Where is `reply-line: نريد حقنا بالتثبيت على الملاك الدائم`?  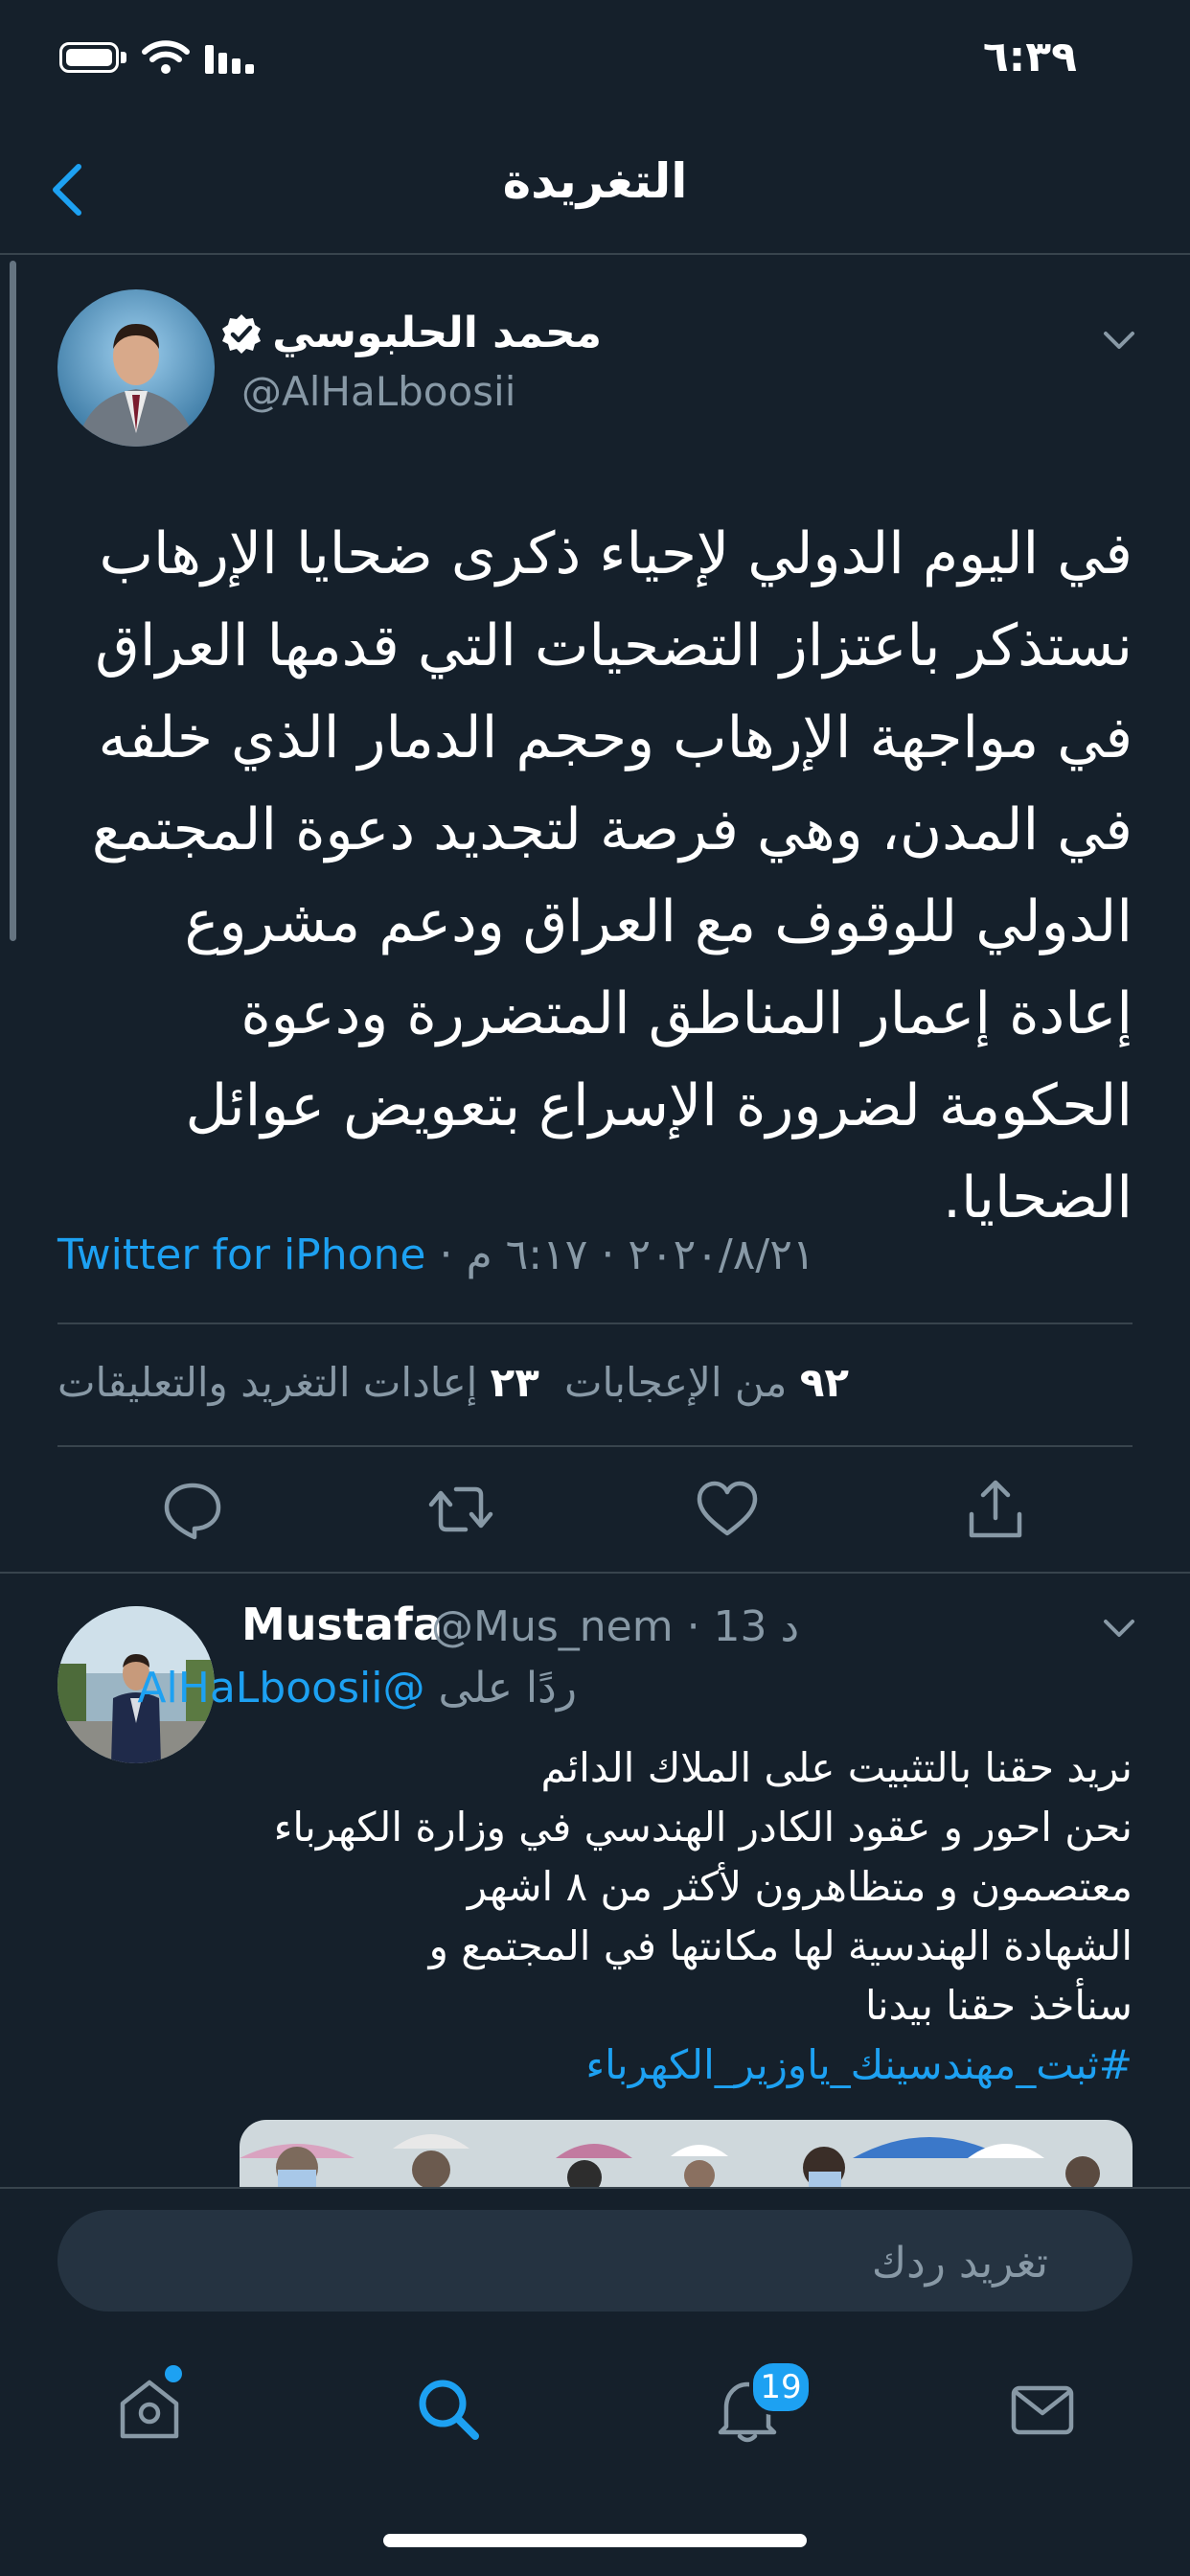 reply-line: نريد حقنا بالتثبيت على الملاك الدائم is located at coordinates (837, 1767).